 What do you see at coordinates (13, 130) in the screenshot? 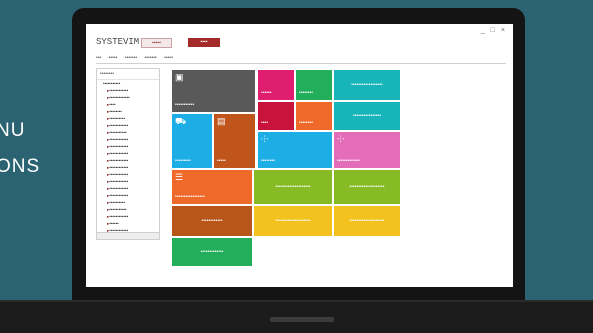
I see `side-text-line-1: NU` at bounding box center [13, 130].